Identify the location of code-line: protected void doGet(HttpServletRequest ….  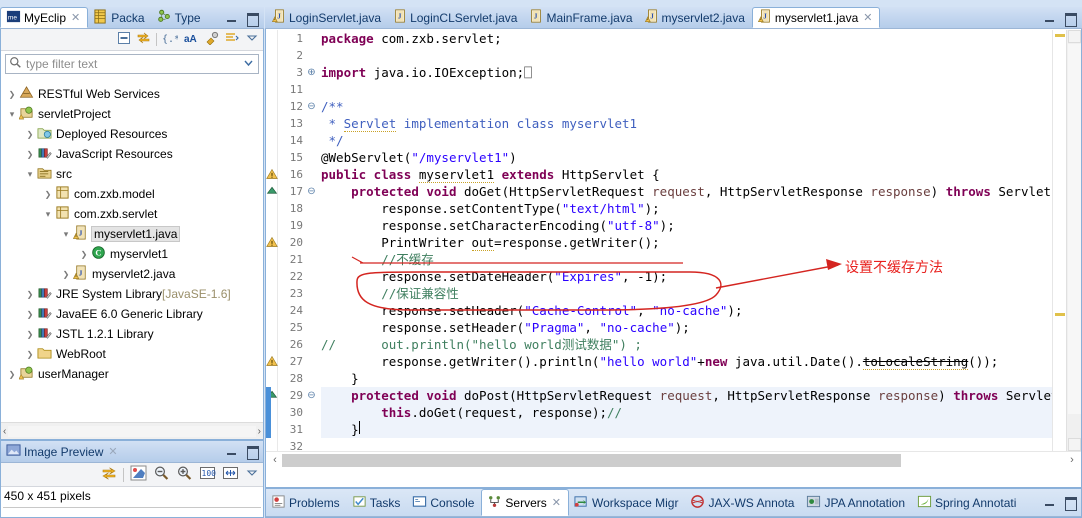
(686, 191).